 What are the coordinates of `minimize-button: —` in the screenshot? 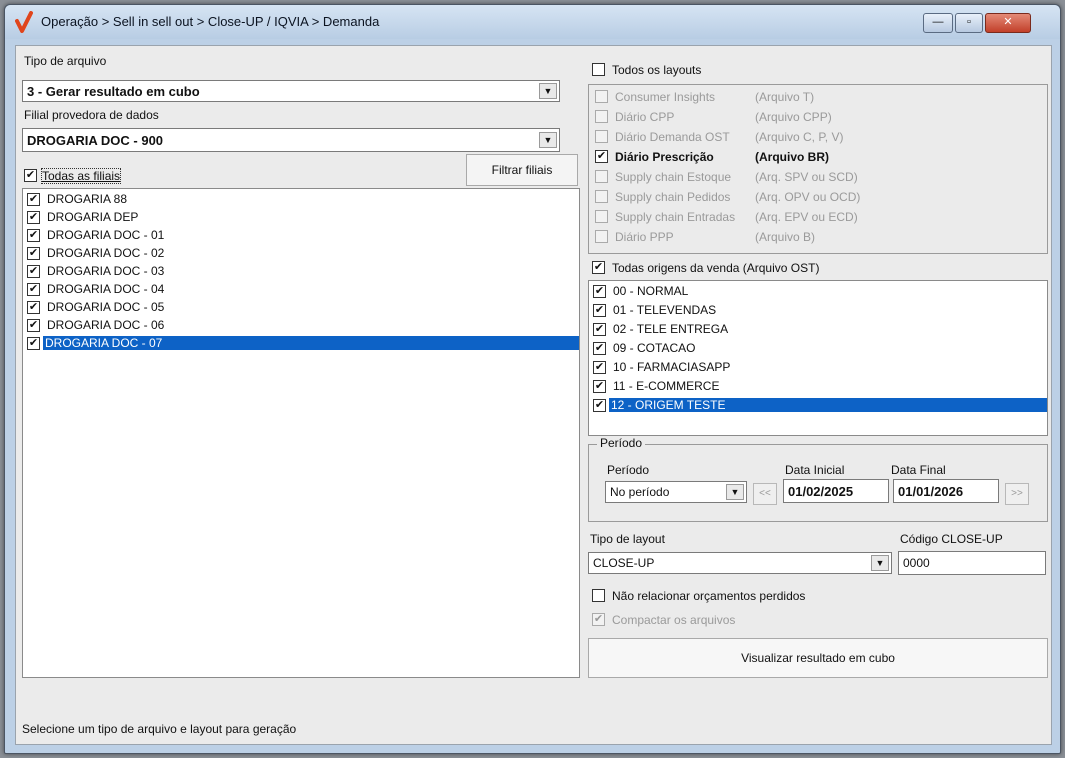 It's located at (938, 23).